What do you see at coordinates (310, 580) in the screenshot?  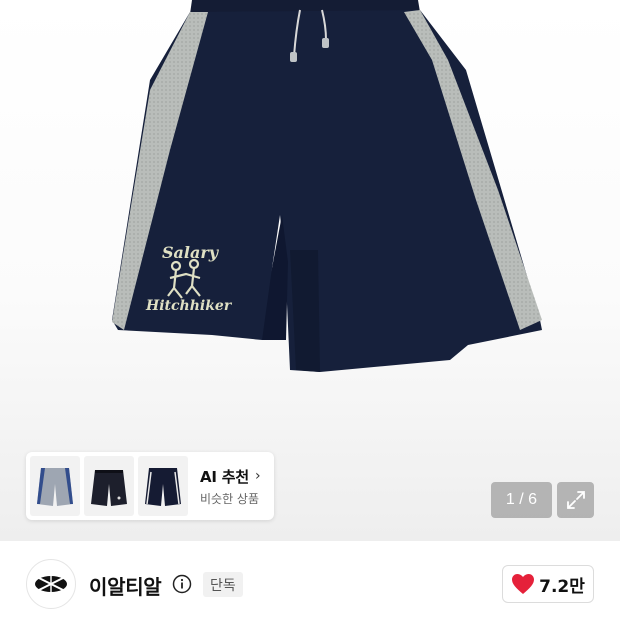 I see `brand-bar: 이알티알 단독 7.2만` at bounding box center [310, 580].